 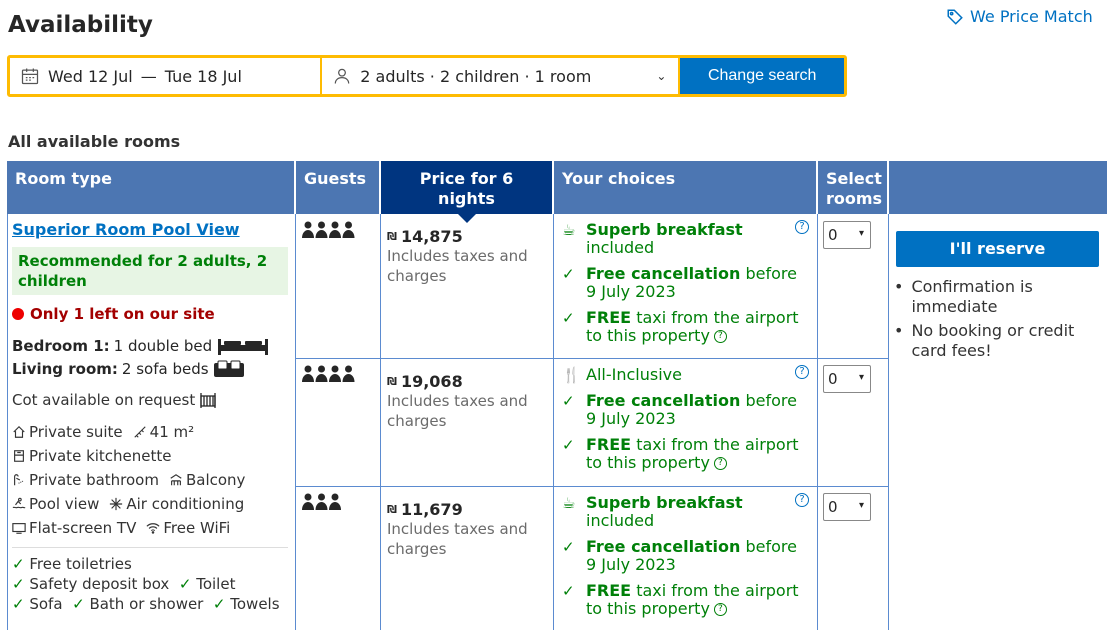 I want to click on price-cell: ₪ 14,875 Includes taxes and charges, so click(x=467, y=256).